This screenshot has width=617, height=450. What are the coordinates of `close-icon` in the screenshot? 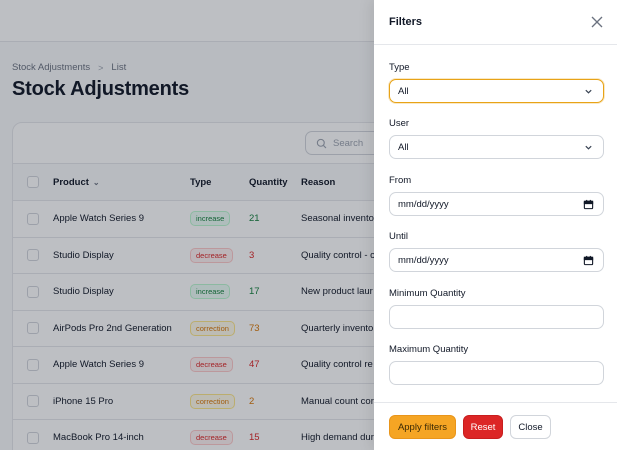 It's located at (597, 22).